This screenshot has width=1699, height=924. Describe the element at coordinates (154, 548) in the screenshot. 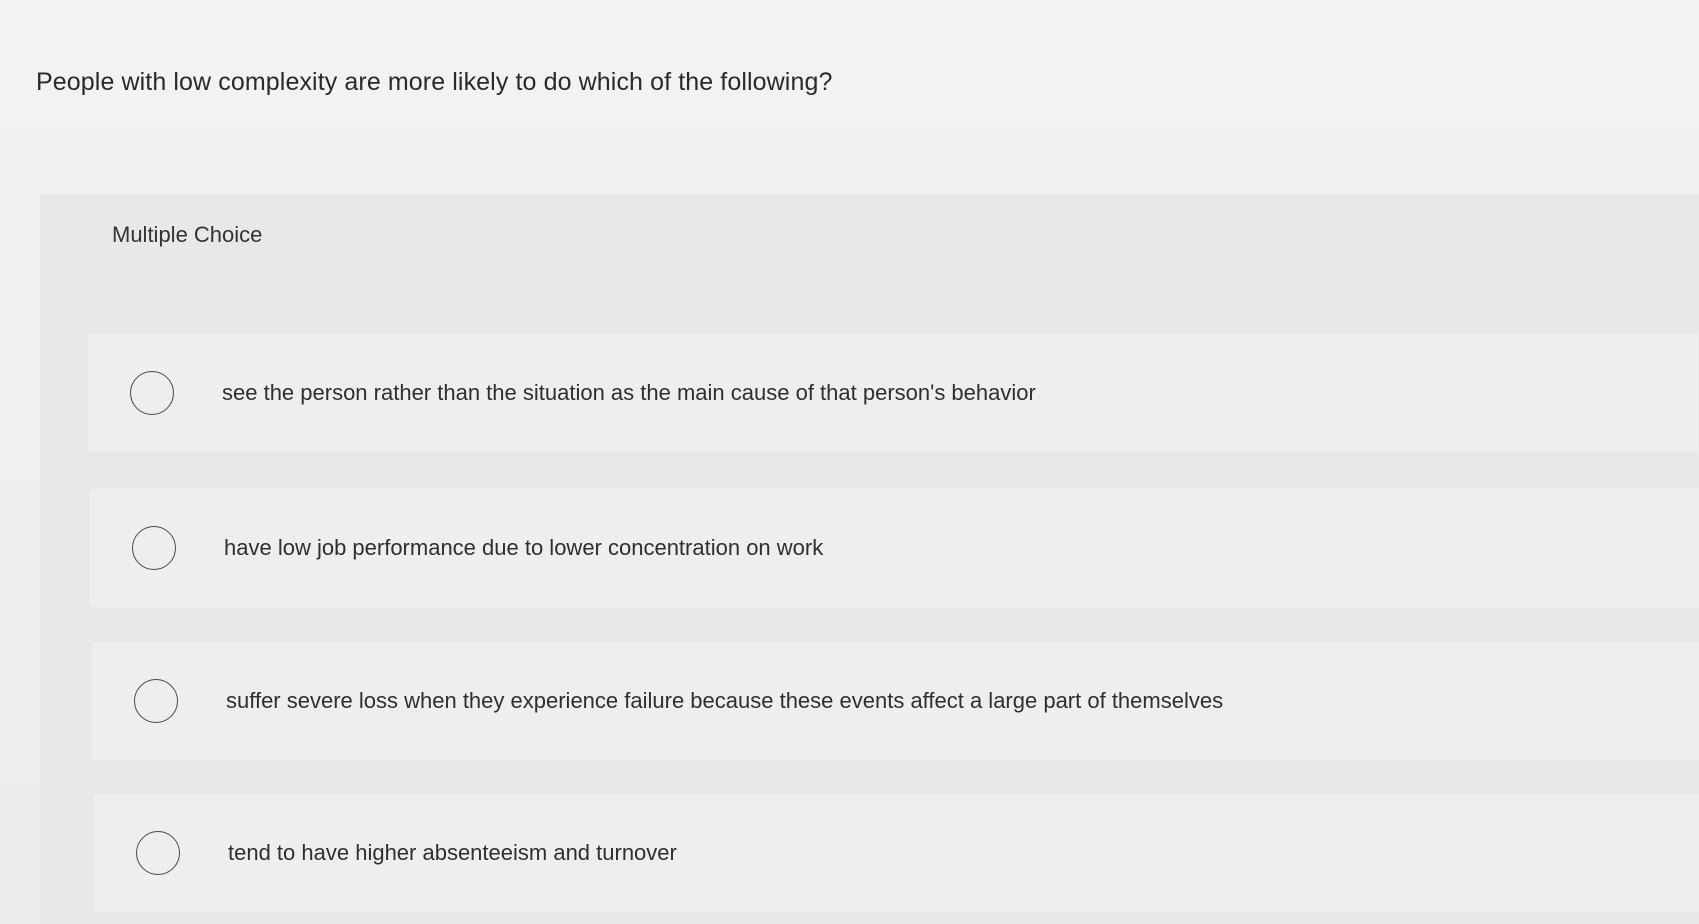

I see `radio-button-b` at that location.